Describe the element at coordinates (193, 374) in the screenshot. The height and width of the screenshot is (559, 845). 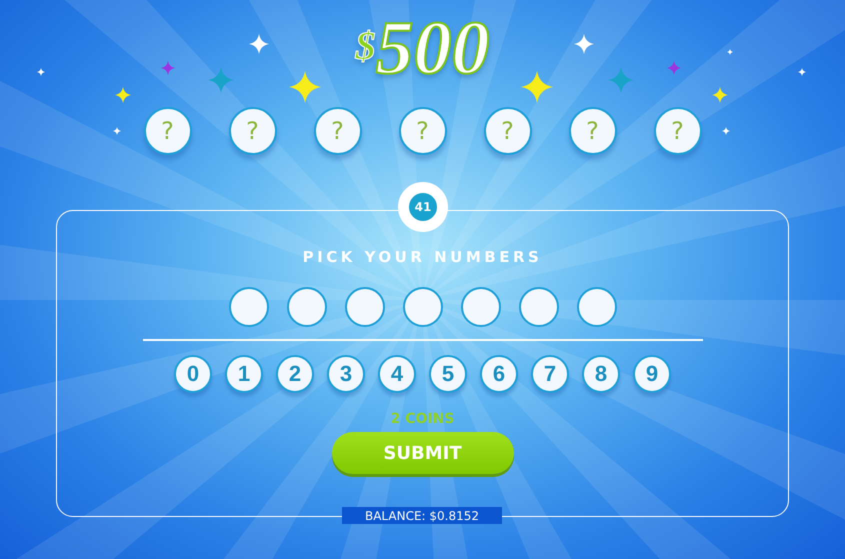
I see `digit-button: 0` at that location.